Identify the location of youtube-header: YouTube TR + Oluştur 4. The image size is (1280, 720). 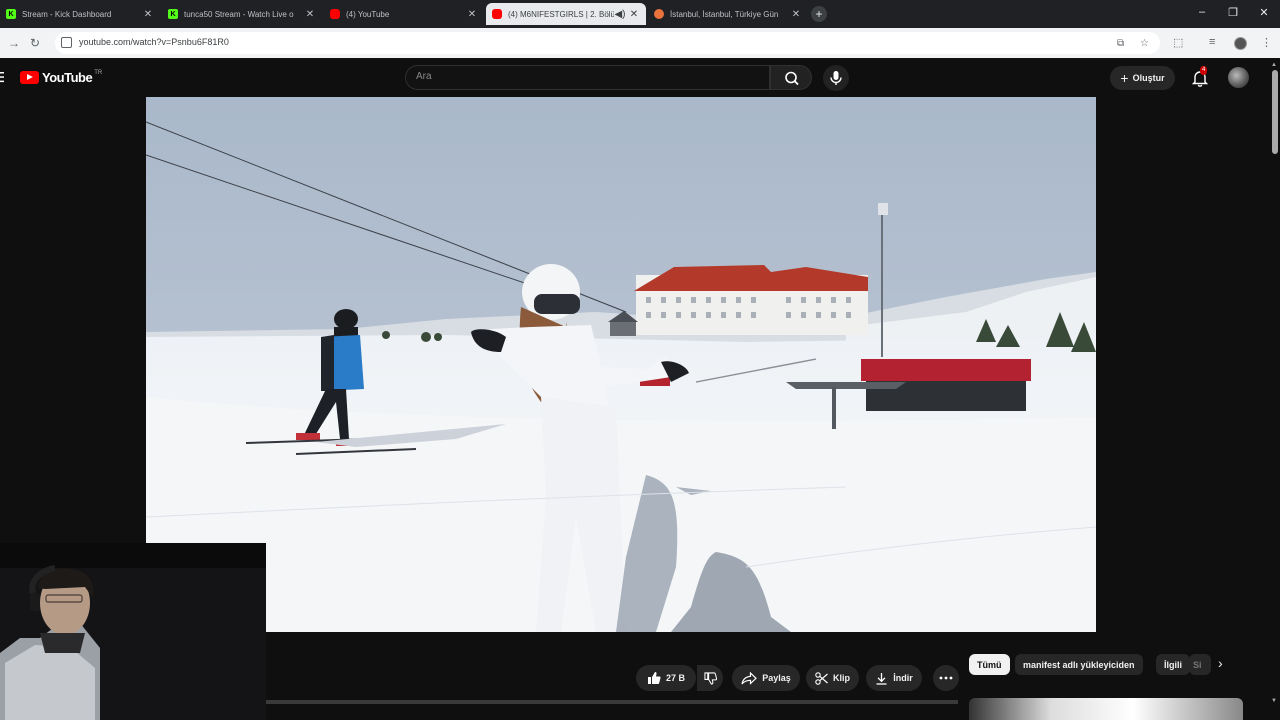
(640, 77).